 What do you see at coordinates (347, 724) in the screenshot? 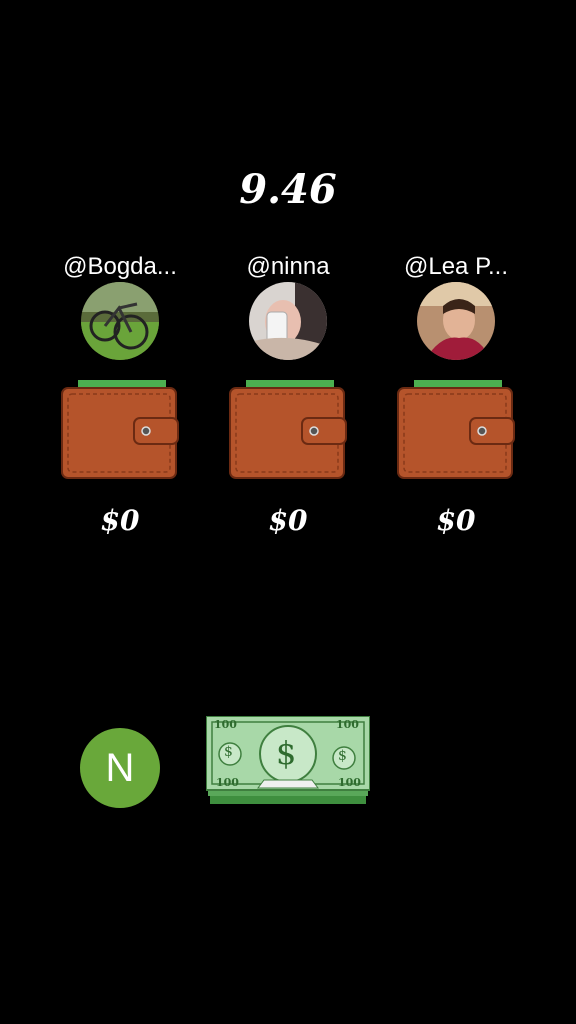
I see `bill-denomination-tr: 100` at bounding box center [347, 724].